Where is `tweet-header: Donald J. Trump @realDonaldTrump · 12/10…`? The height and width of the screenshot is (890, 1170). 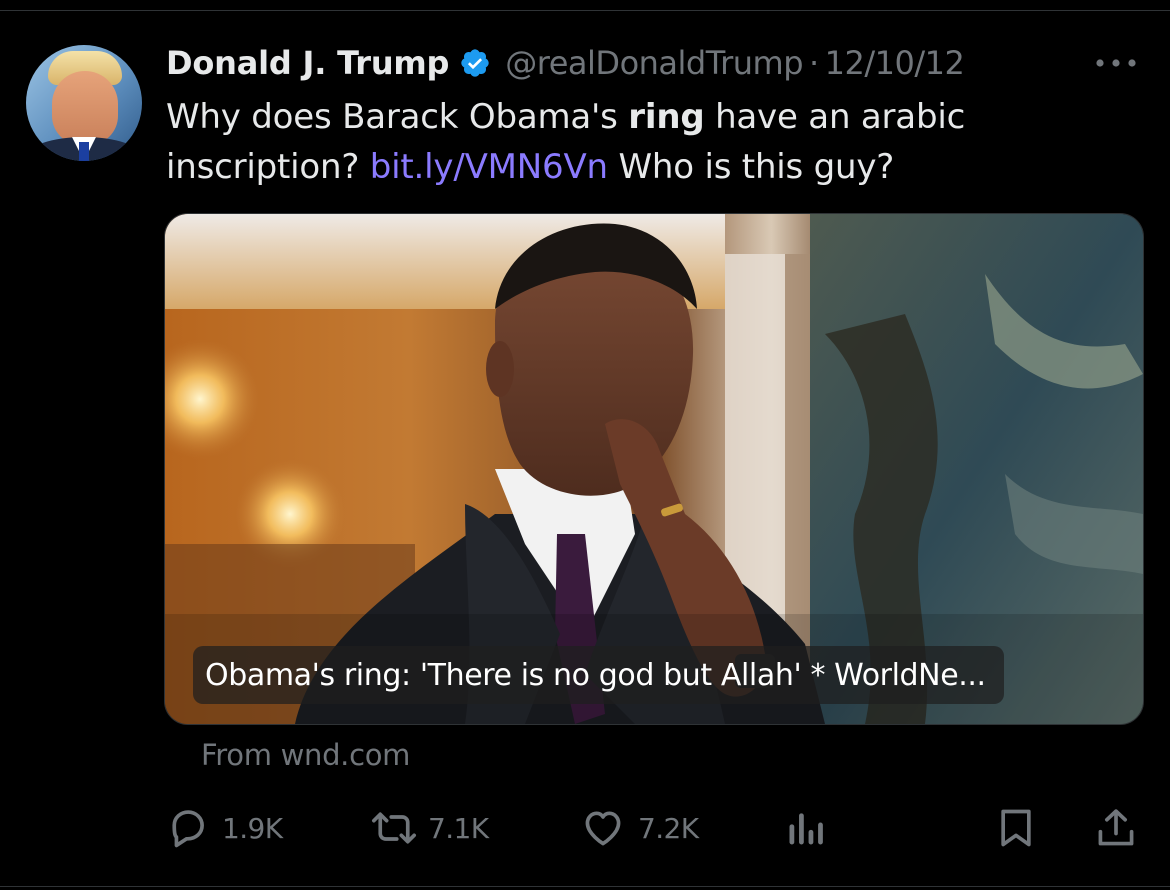
tweet-header: Donald J. Trump @realDonaldTrump · 12/10… is located at coordinates (565, 63).